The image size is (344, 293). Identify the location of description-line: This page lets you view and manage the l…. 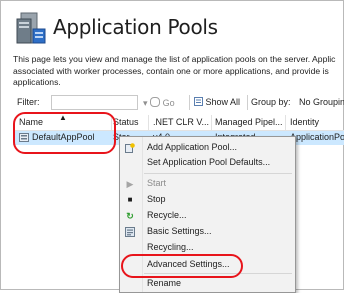
(174, 59).